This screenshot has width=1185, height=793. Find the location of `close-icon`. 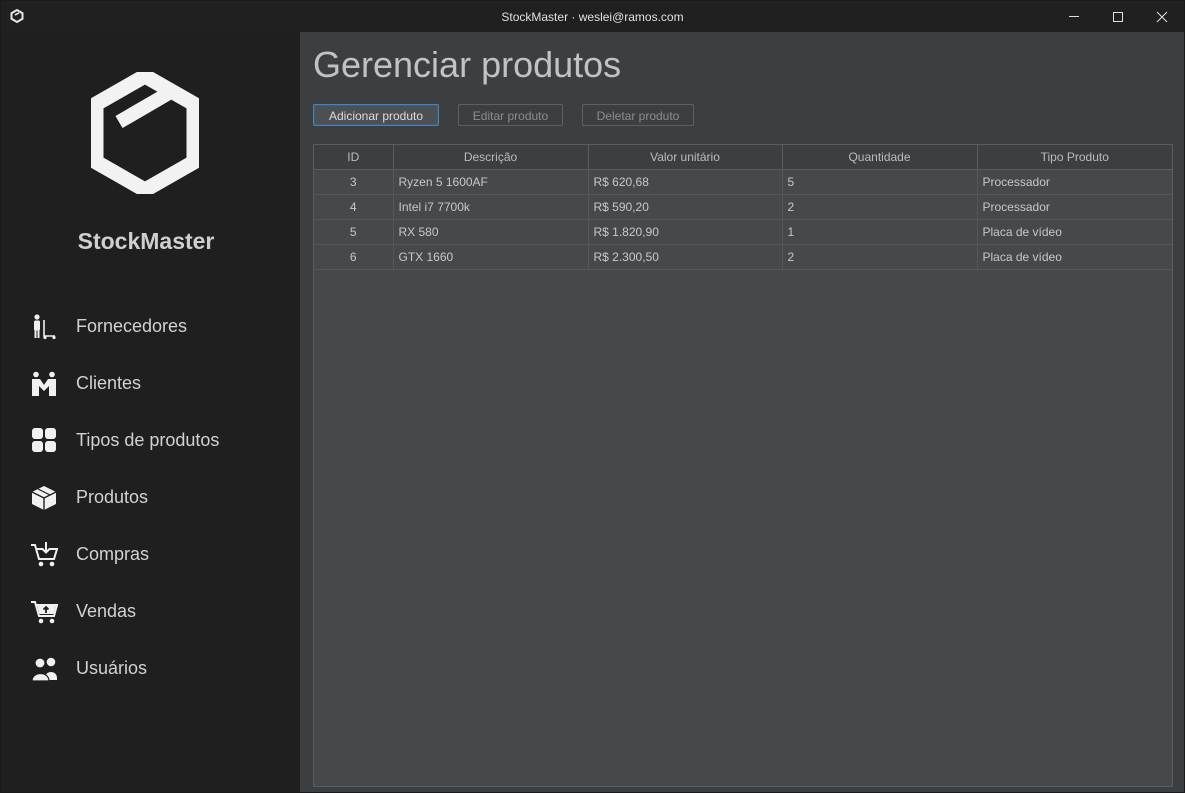

close-icon is located at coordinates (1162, 17).